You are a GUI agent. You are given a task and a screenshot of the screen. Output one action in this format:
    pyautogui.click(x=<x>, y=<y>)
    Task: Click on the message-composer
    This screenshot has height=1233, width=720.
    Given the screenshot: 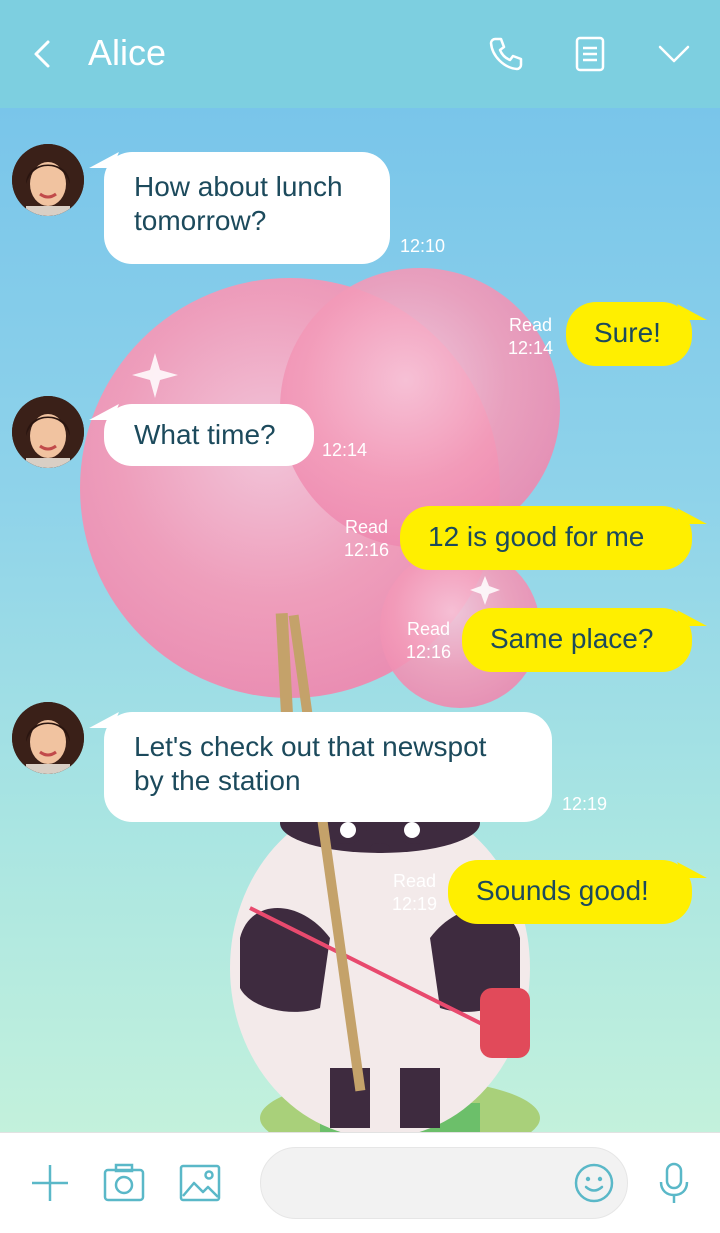 What is the action you would take?
    pyautogui.click(x=360, y=1182)
    